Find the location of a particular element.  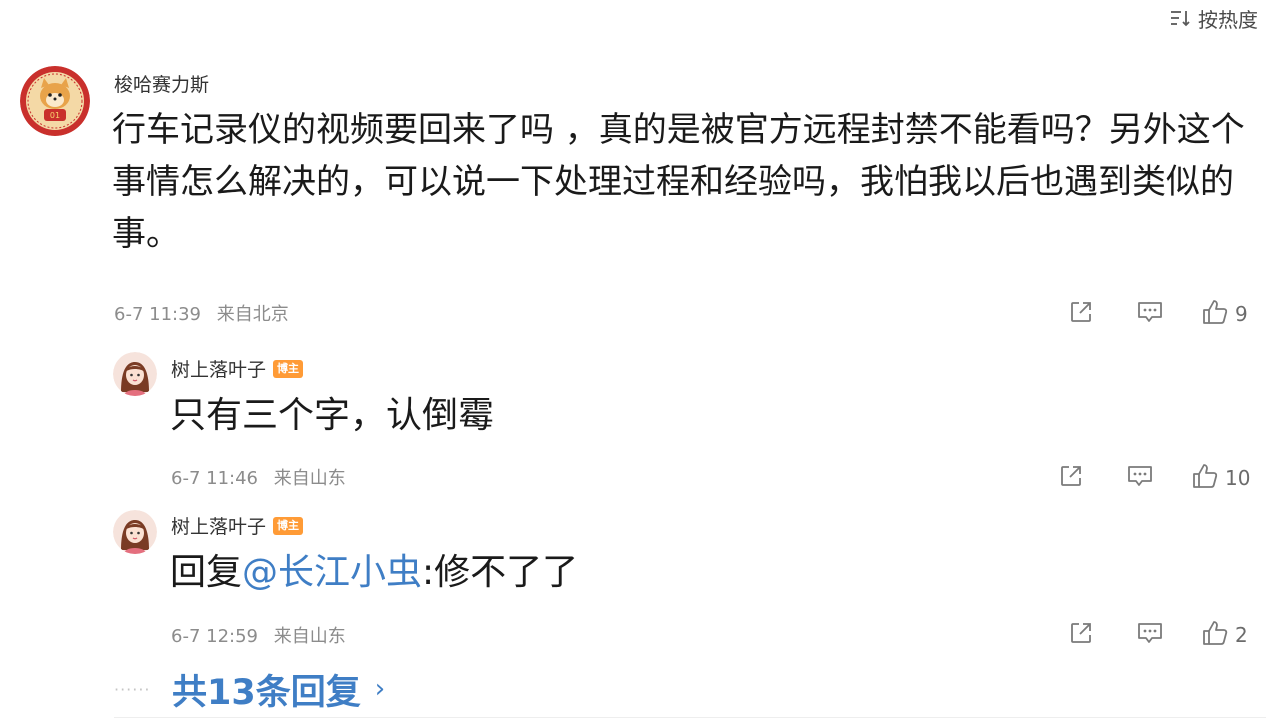

like-count: 10 is located at coordinates (1238, 478).